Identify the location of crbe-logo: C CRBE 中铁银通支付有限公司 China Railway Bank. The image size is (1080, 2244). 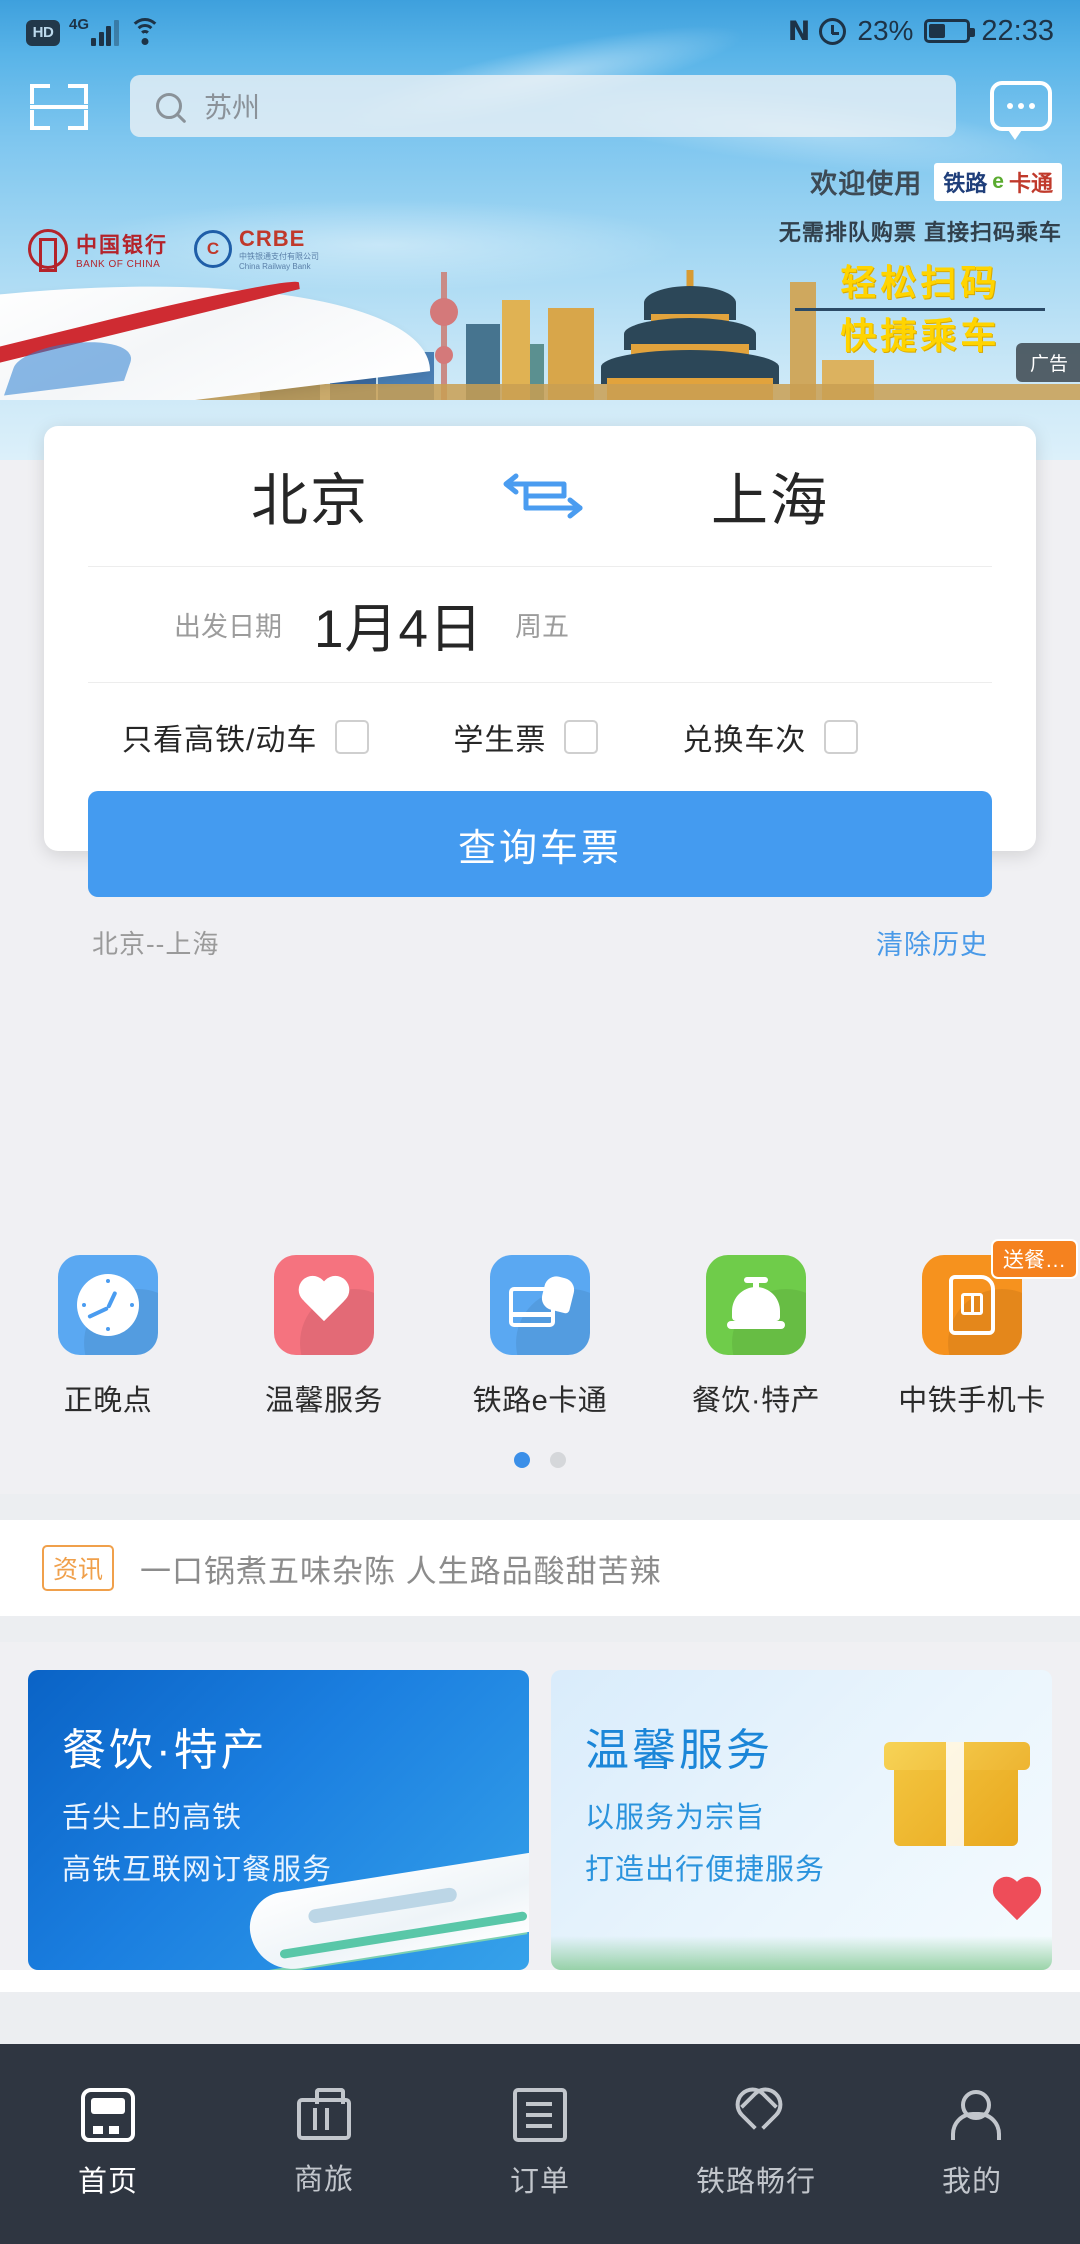
(256, 249).